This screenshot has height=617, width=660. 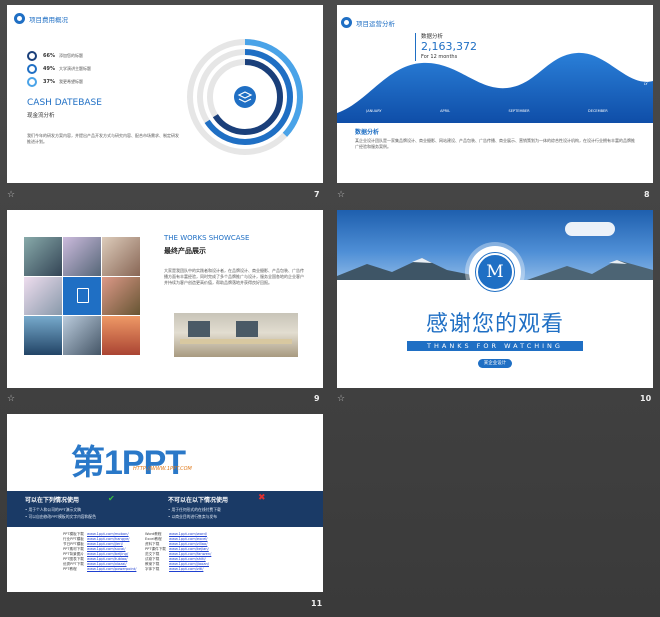 I want to click on side-label: MONTHLY, so click(x=646, y=69).